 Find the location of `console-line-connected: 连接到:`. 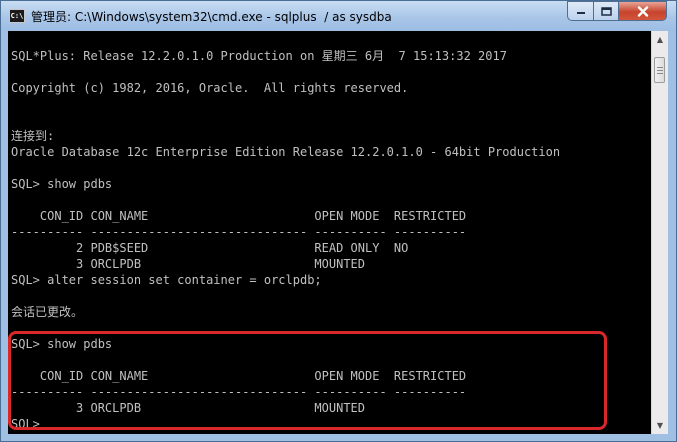

console-line-connected: 连接到: is located at coordinates (33, 136).